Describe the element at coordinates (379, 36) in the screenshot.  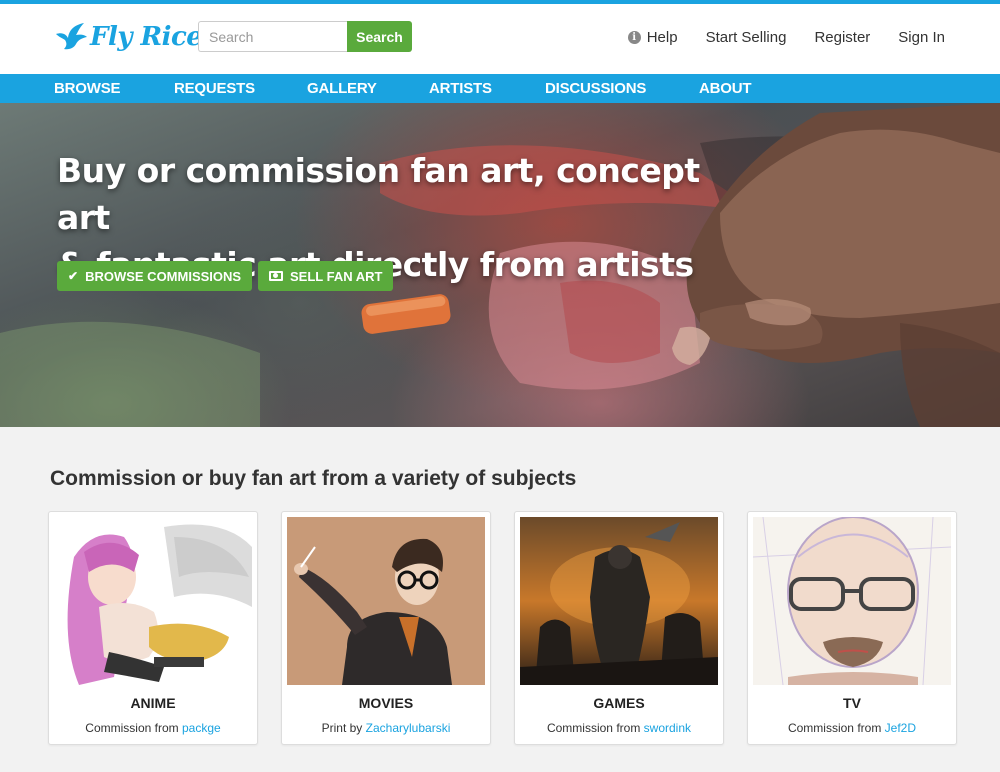
I see `search-button: Search` at that location.